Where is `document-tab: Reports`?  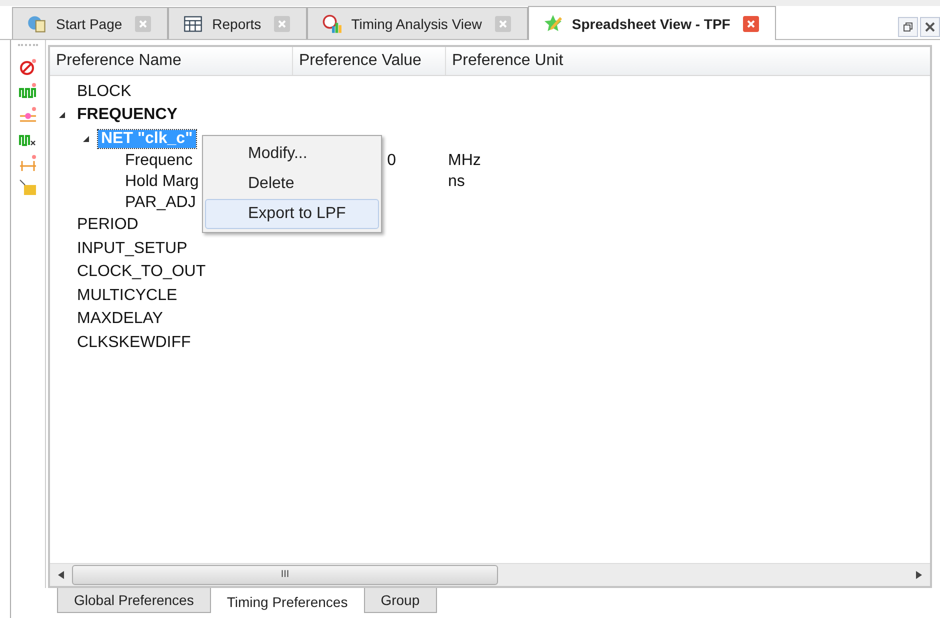 document-tab: Reports is located at coordinates (238, 23).